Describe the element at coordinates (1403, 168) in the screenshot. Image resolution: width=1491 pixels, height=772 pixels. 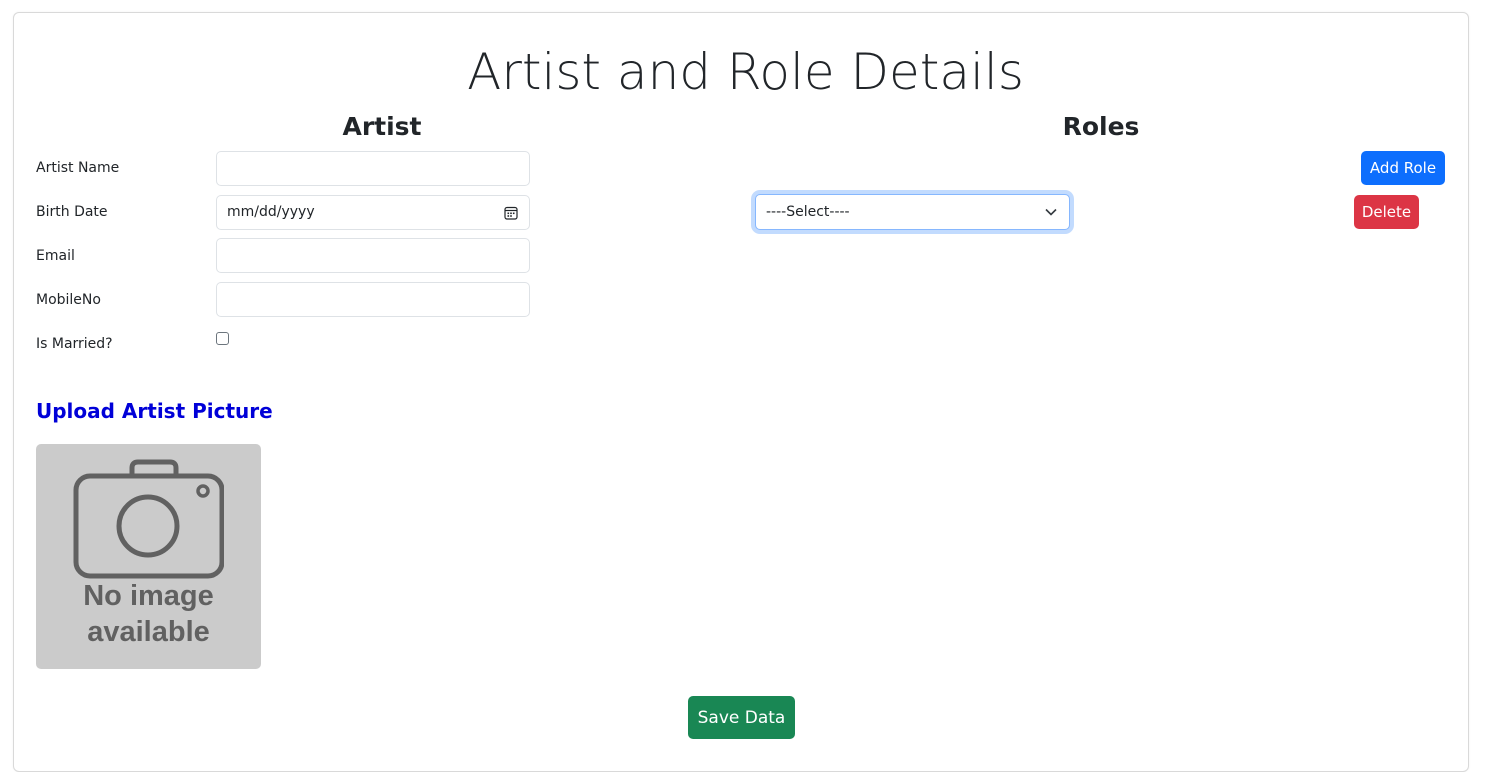
I see `add-role-button: Add Role` at that location.